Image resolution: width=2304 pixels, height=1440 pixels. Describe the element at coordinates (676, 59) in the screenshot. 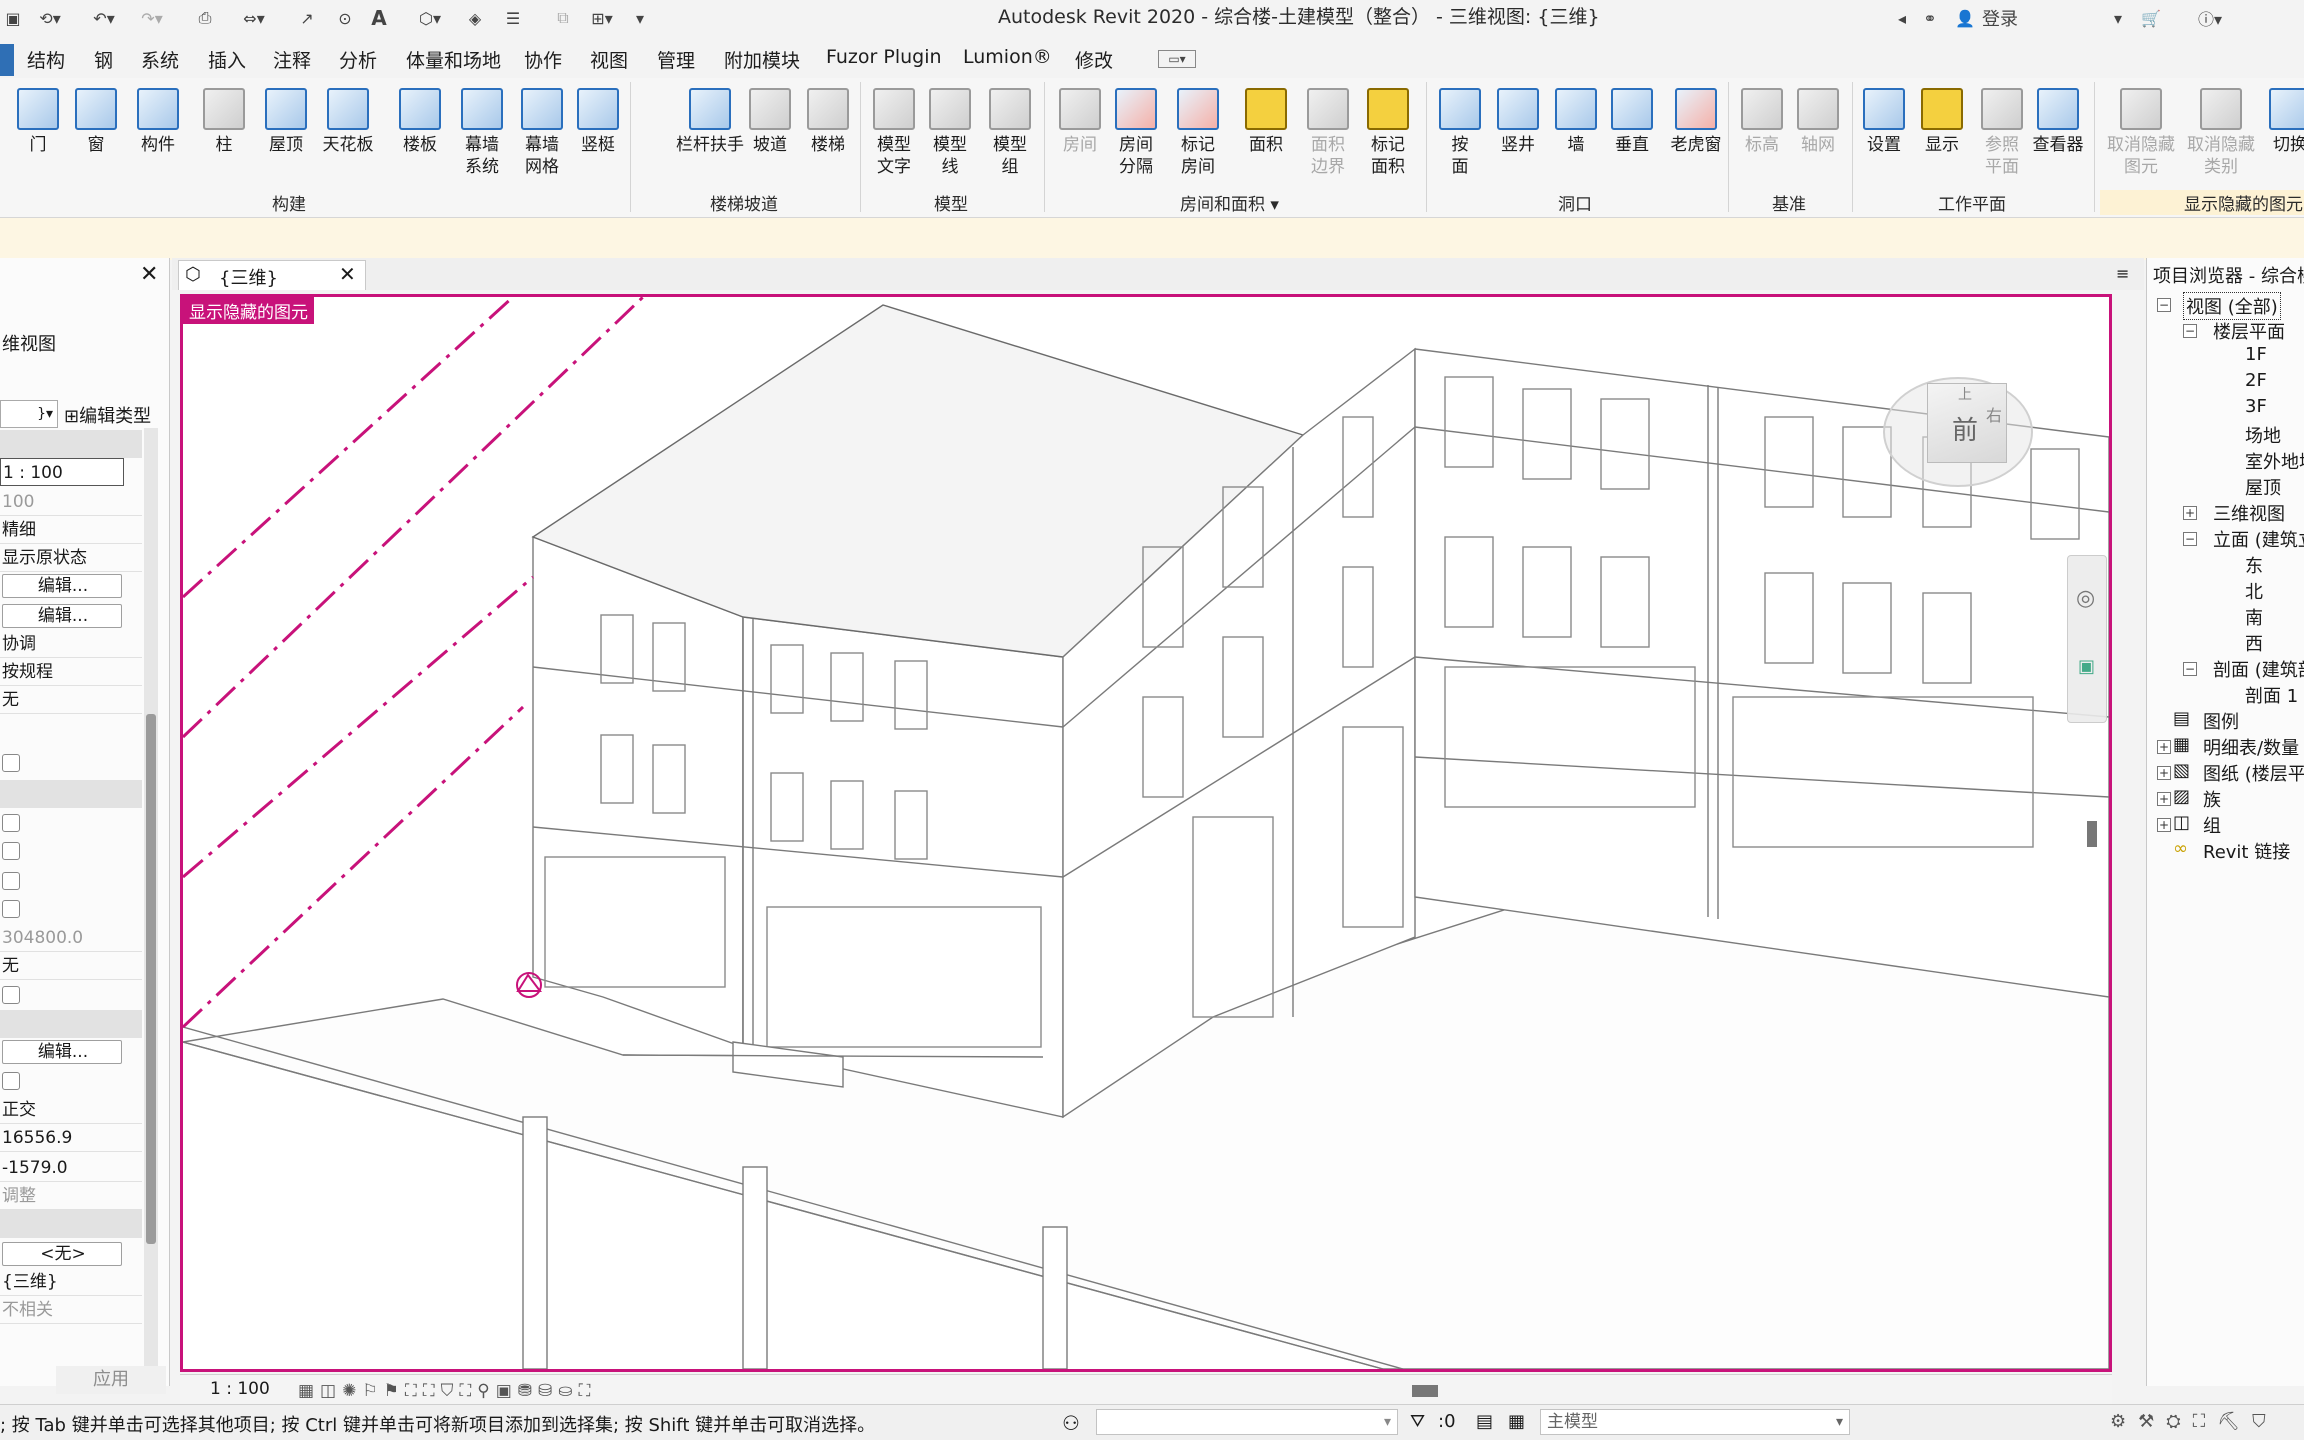

I see `tab-manage: 管理` at that location.